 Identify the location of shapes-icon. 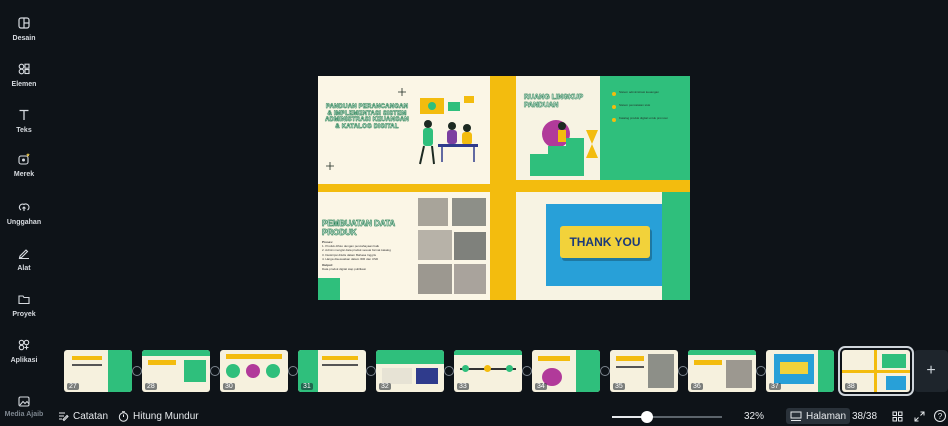
(24, 69).